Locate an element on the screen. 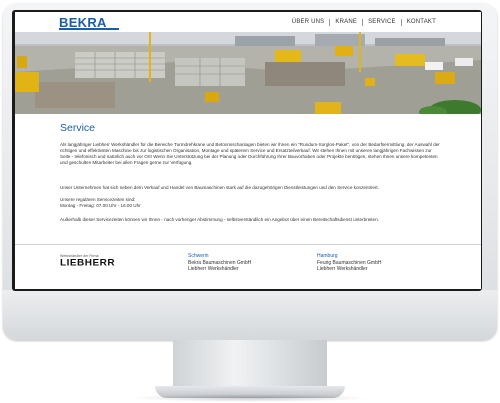  monitor-stand-neck is located at coordinates (250, 364).